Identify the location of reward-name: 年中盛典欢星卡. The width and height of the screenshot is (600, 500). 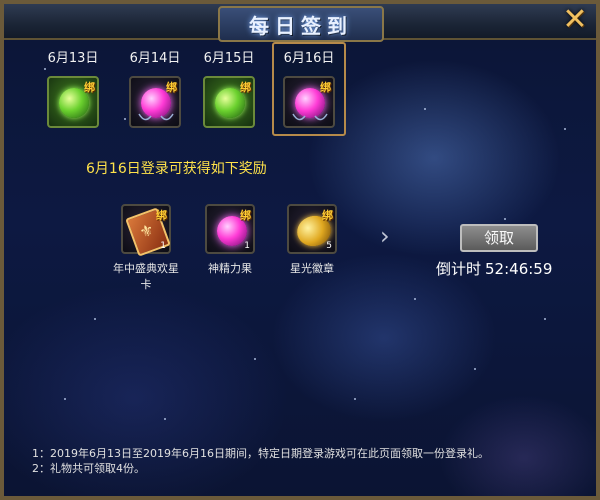
(146, 276).